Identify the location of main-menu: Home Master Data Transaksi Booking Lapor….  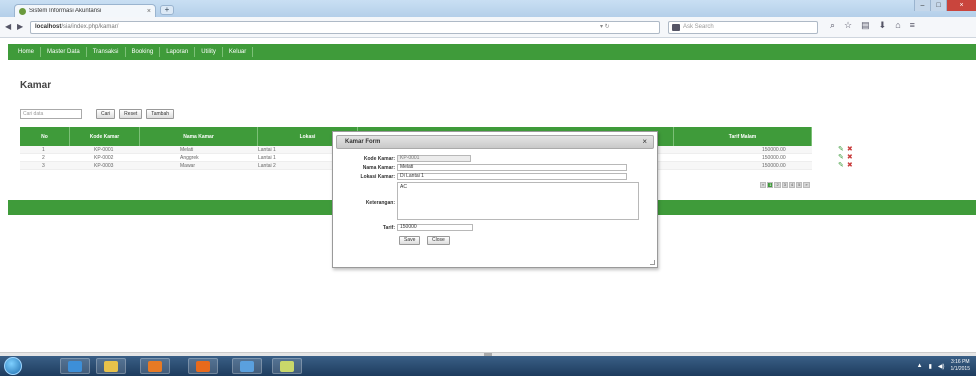
(492, 52).